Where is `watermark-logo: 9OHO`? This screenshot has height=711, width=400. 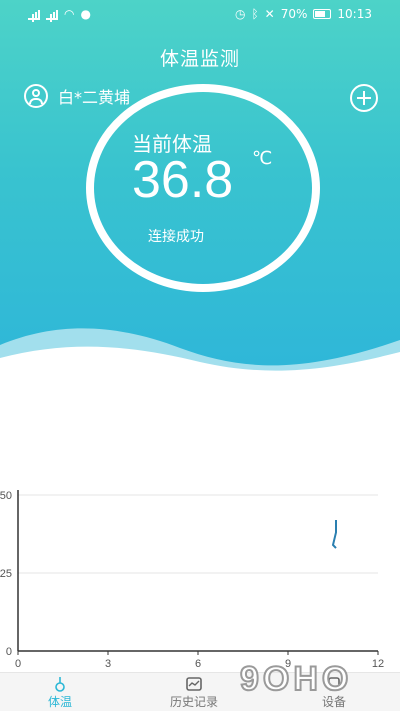 watermark-logo: 9OHO is located at coordinates (295, 679).